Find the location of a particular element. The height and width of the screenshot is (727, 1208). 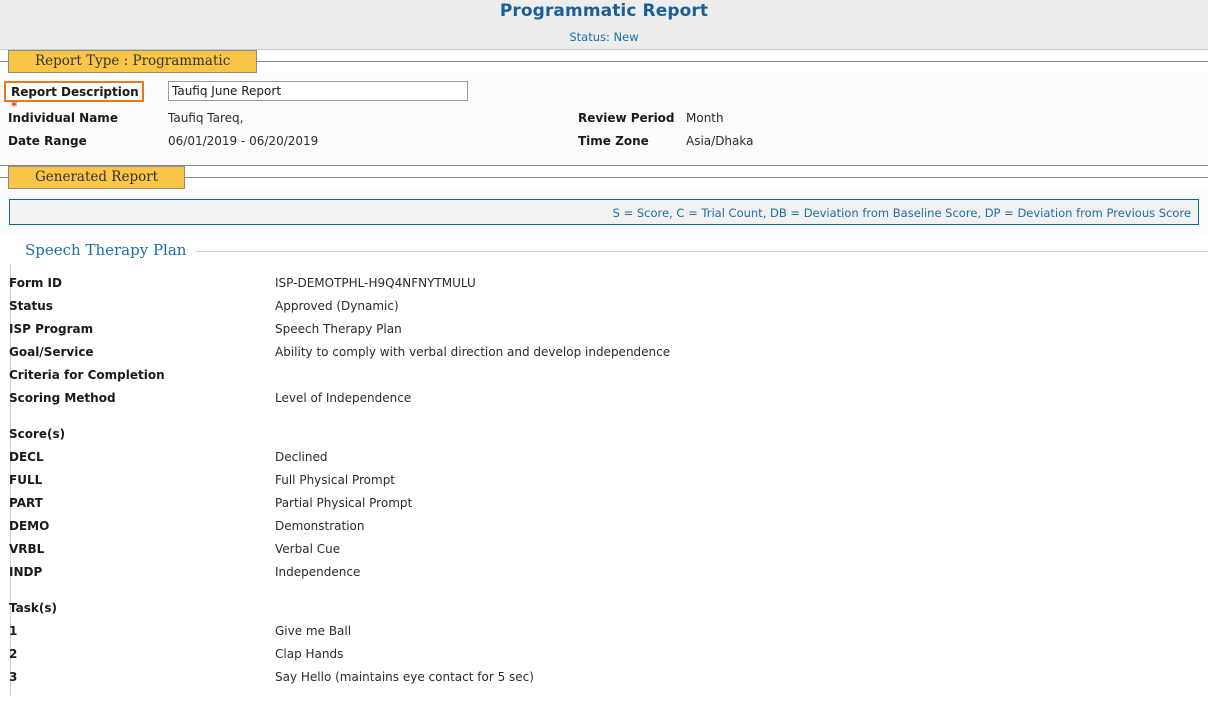

report-type-legend-row: Report Type : Programmatic is located at coordinates (604, 61).